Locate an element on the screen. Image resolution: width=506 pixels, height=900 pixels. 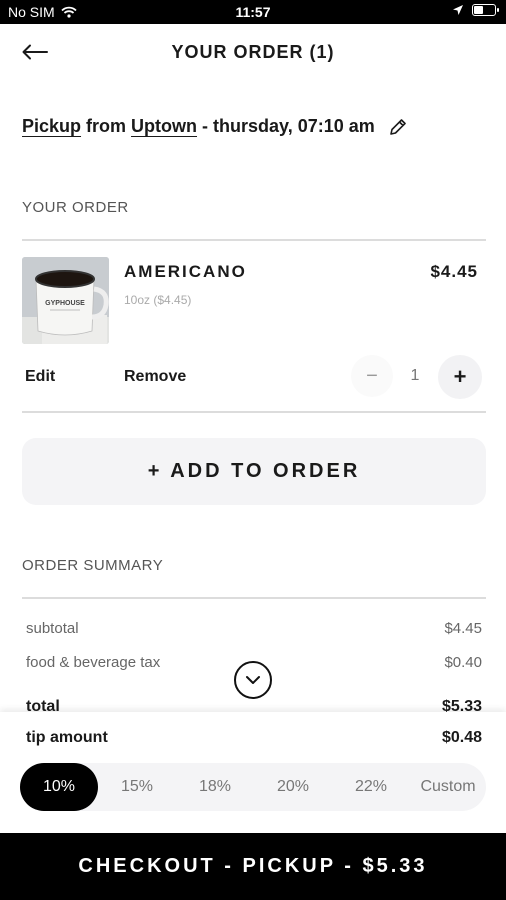
edit-item-button: Edit is located at coordinates (40, 377).